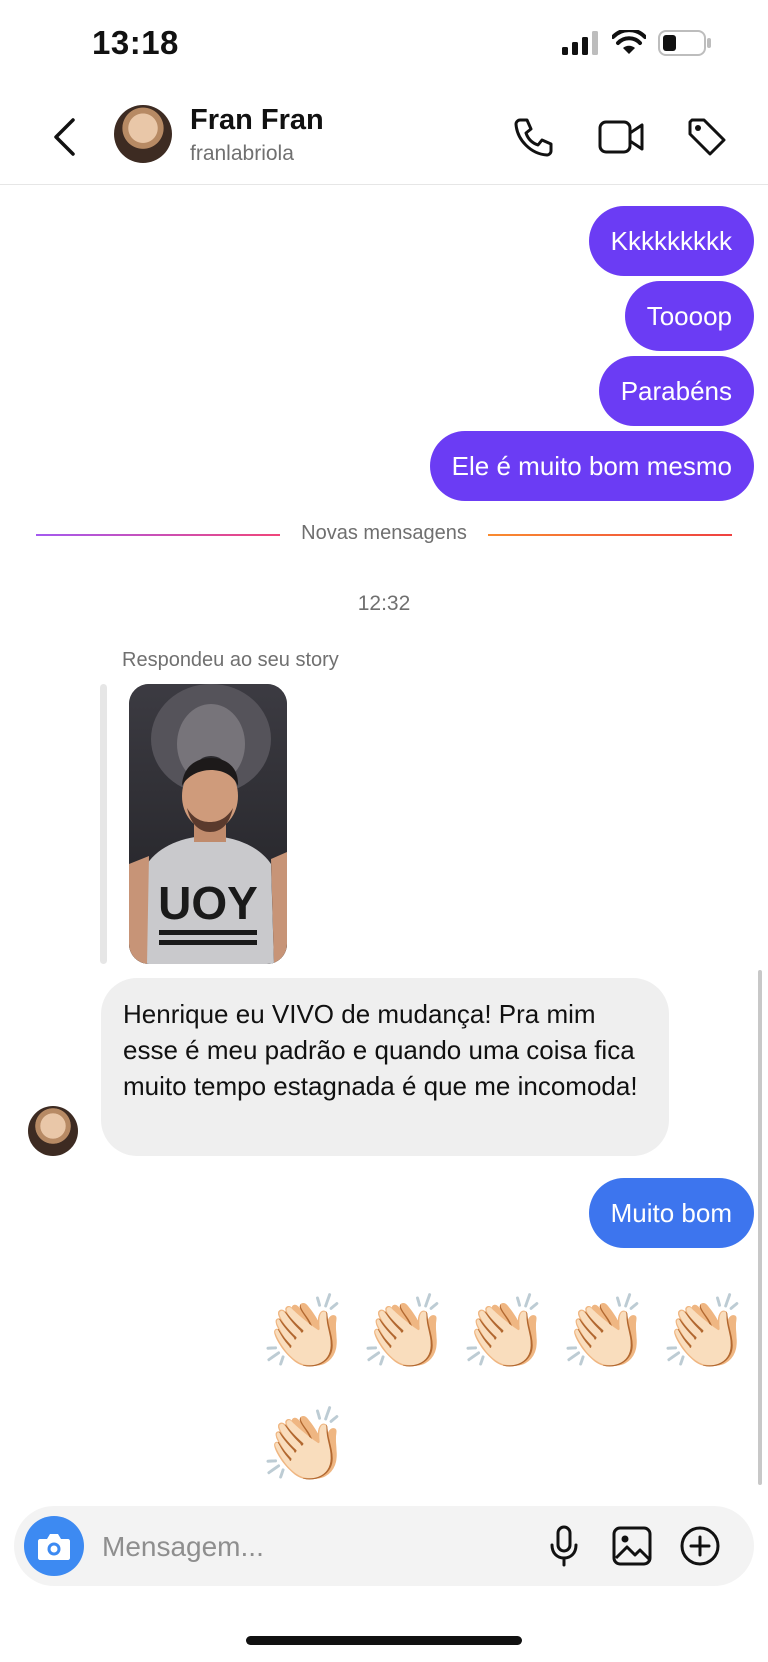 This screenshot has height=1662, width=768. I want to click on gallery-icon, so click(632, 1546).